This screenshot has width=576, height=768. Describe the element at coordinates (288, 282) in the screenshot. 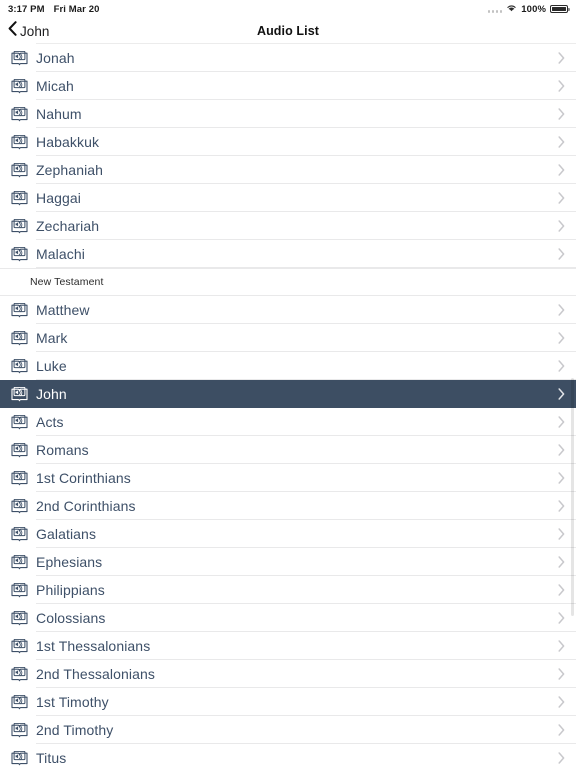

I see `section-header-new-testament: New Testament` at that location.